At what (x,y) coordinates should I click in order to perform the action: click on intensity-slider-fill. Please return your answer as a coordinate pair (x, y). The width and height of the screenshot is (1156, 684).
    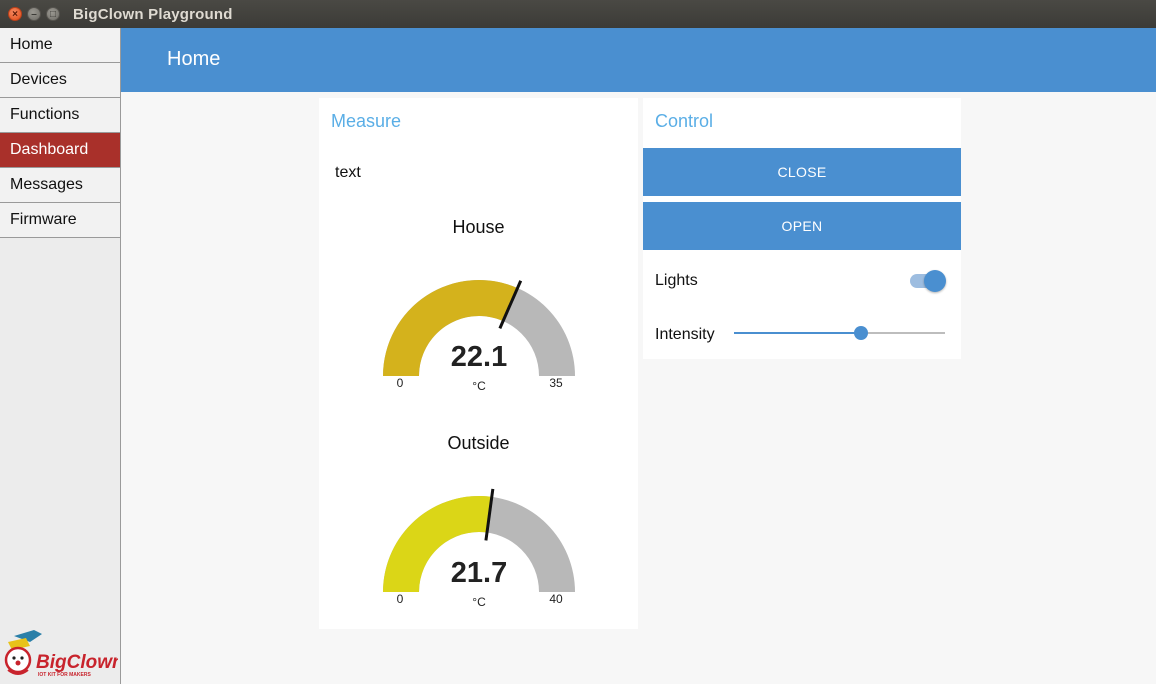
    Looking at the image, I should click on (797, 333).